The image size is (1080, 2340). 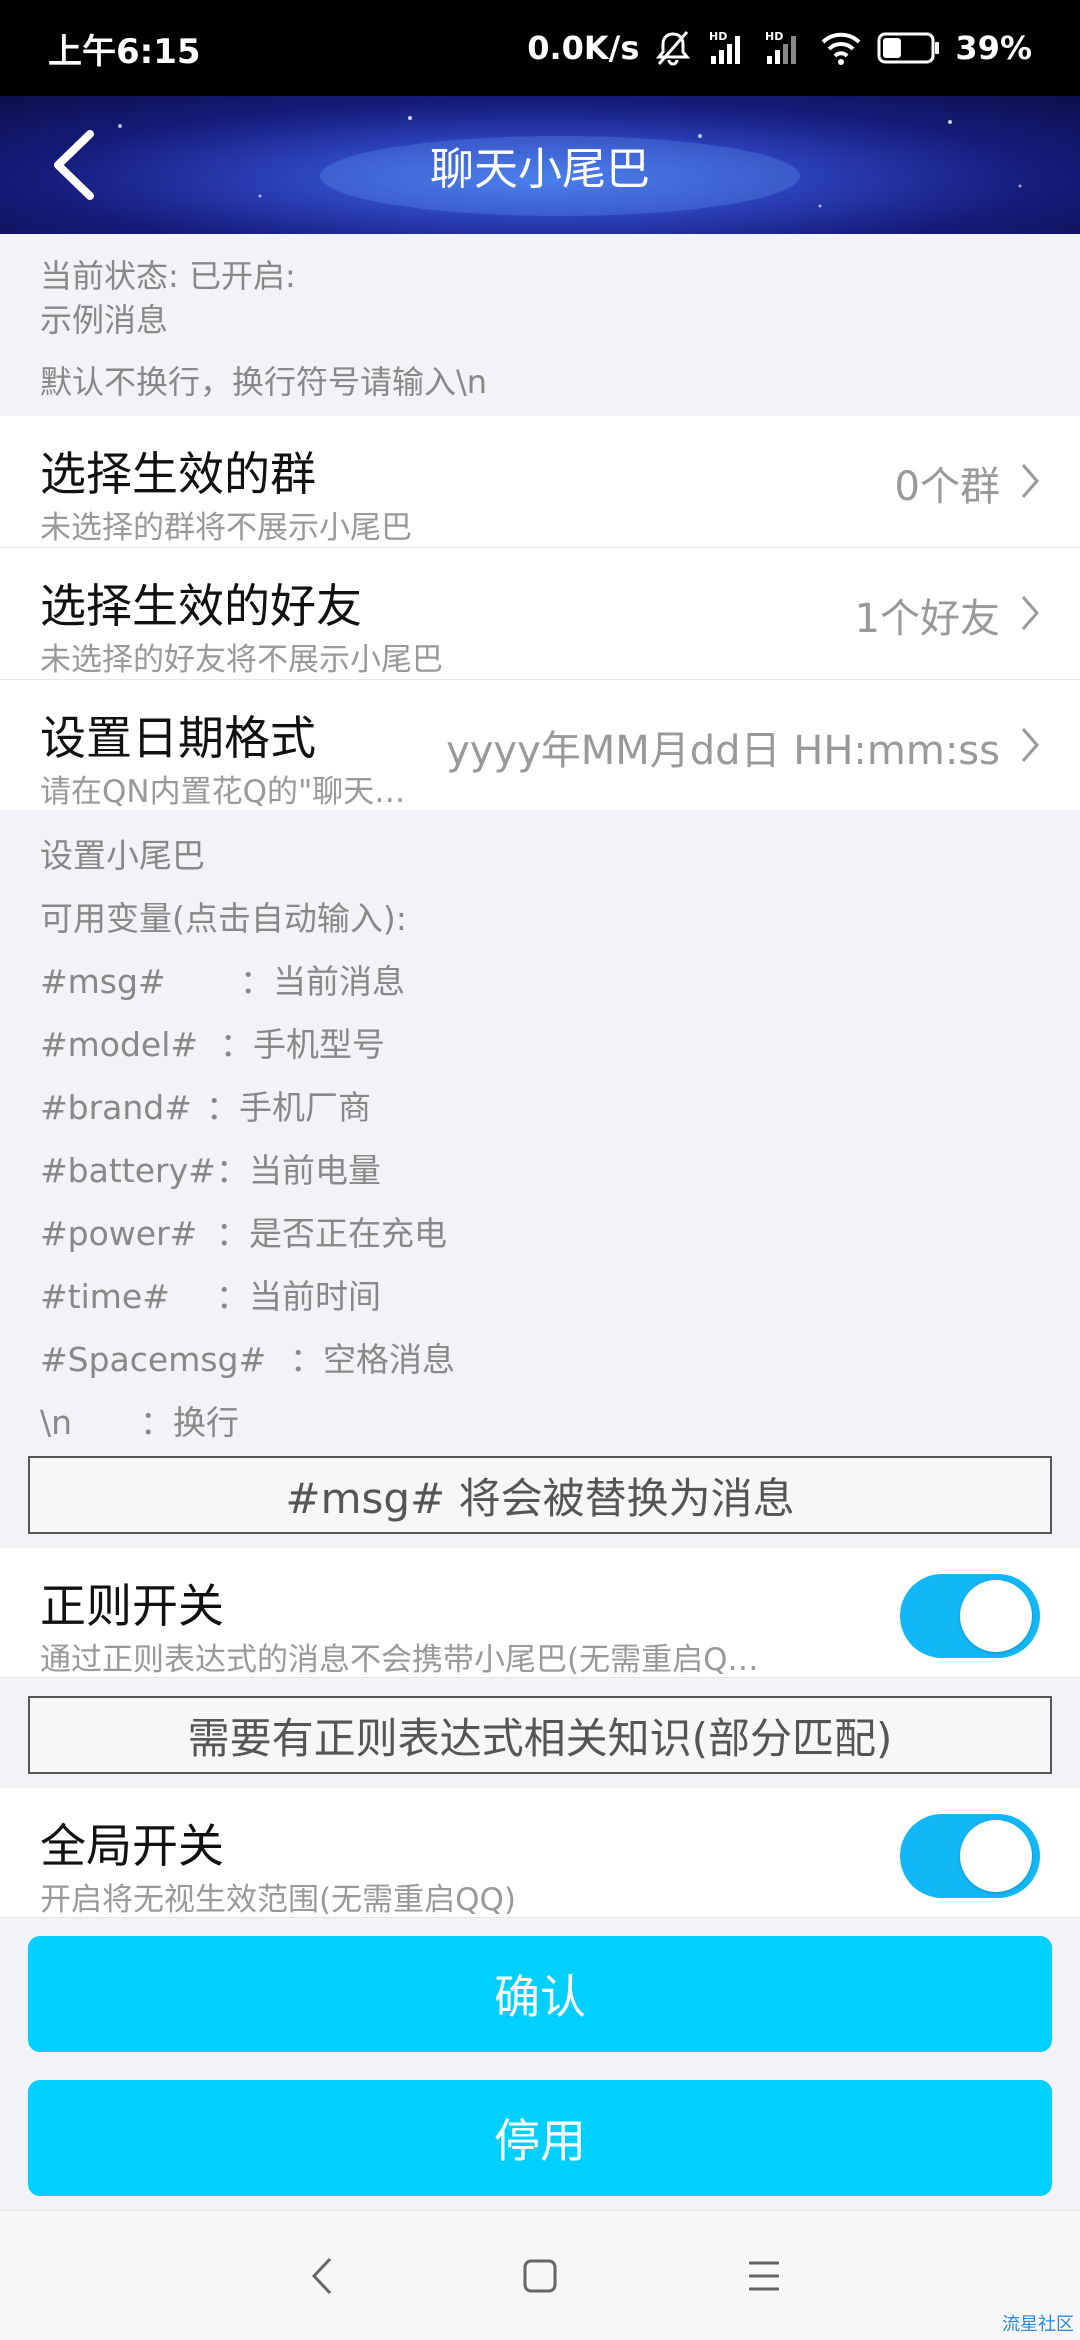 What do you see at coordinates (540, 169) in the screenshot?
I see `page-title: 聊天小尾巴` at bounding box center [540, 169].